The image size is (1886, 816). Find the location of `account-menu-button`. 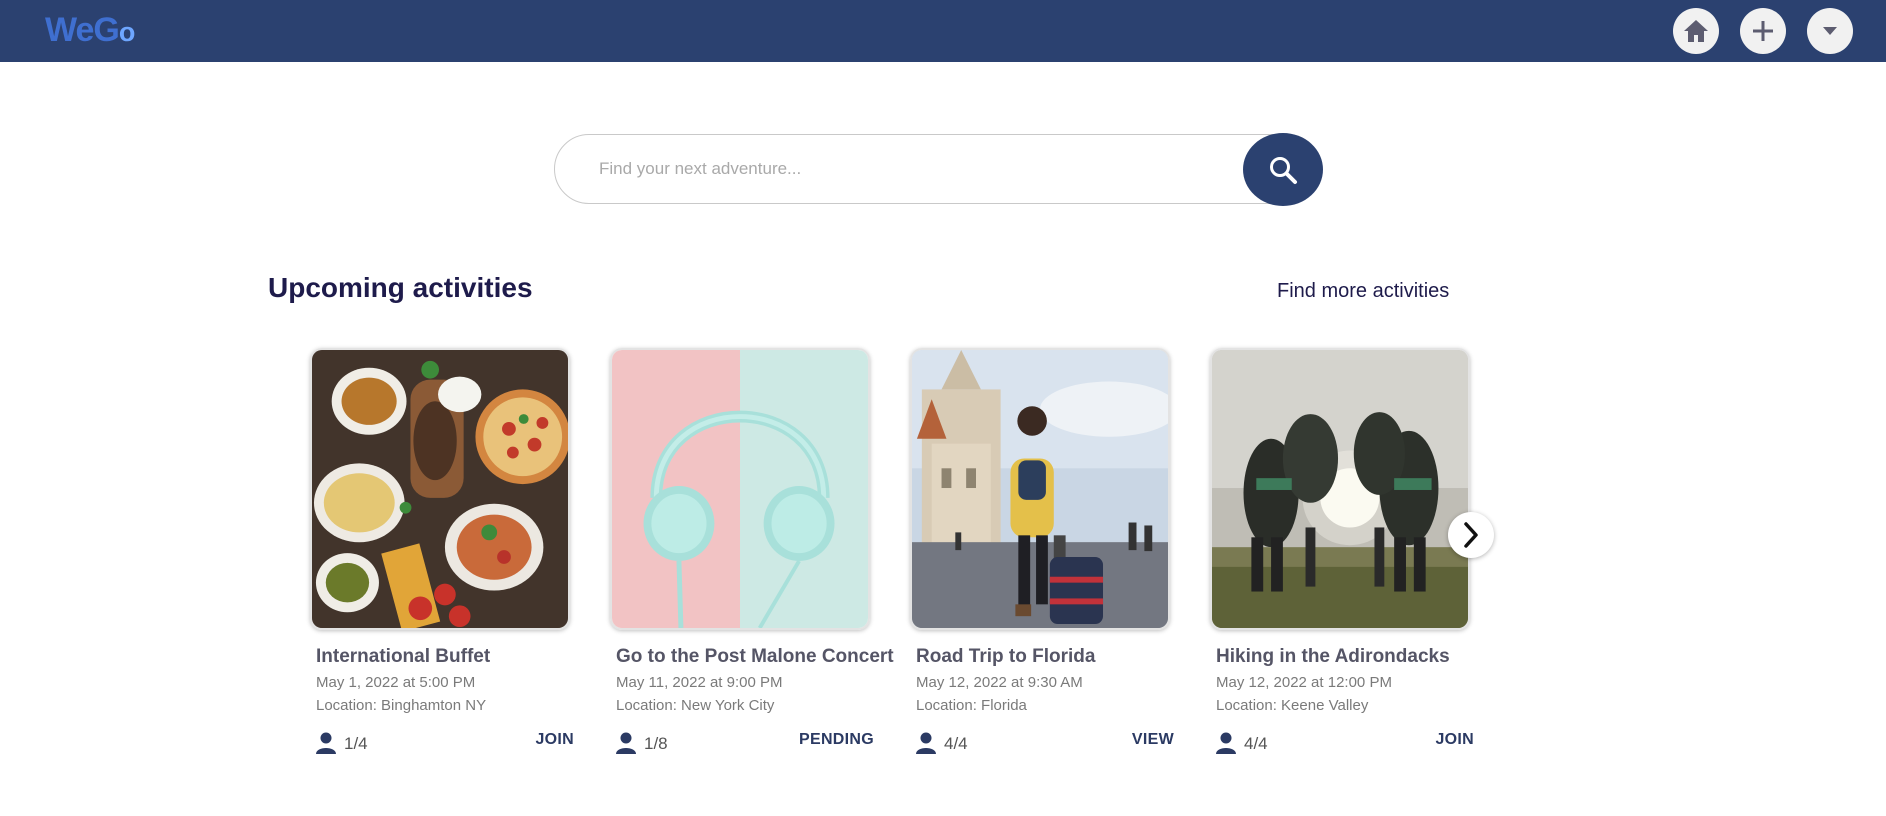

account-menu-button is located at coordinates (1830, 31).